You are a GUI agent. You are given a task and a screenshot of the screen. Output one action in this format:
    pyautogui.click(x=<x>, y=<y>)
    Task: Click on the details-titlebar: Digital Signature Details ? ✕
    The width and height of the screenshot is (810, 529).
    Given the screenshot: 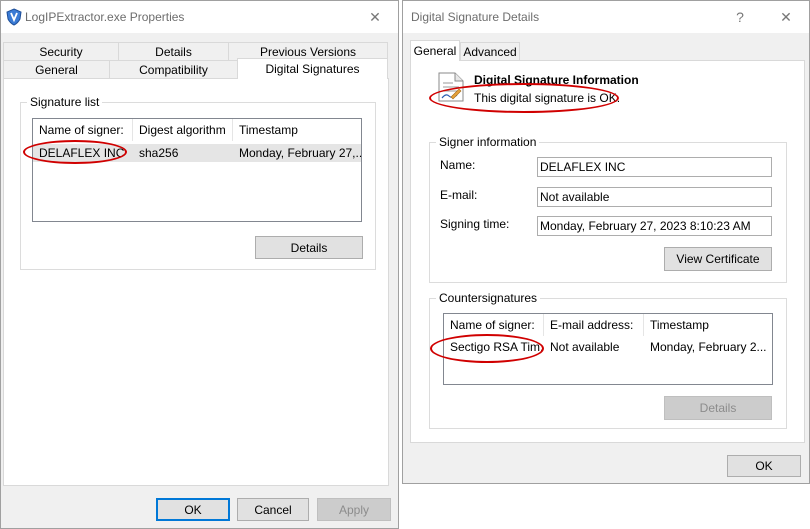 What is the action you would take?
    pyautogui.click(x=606, y=17)
    